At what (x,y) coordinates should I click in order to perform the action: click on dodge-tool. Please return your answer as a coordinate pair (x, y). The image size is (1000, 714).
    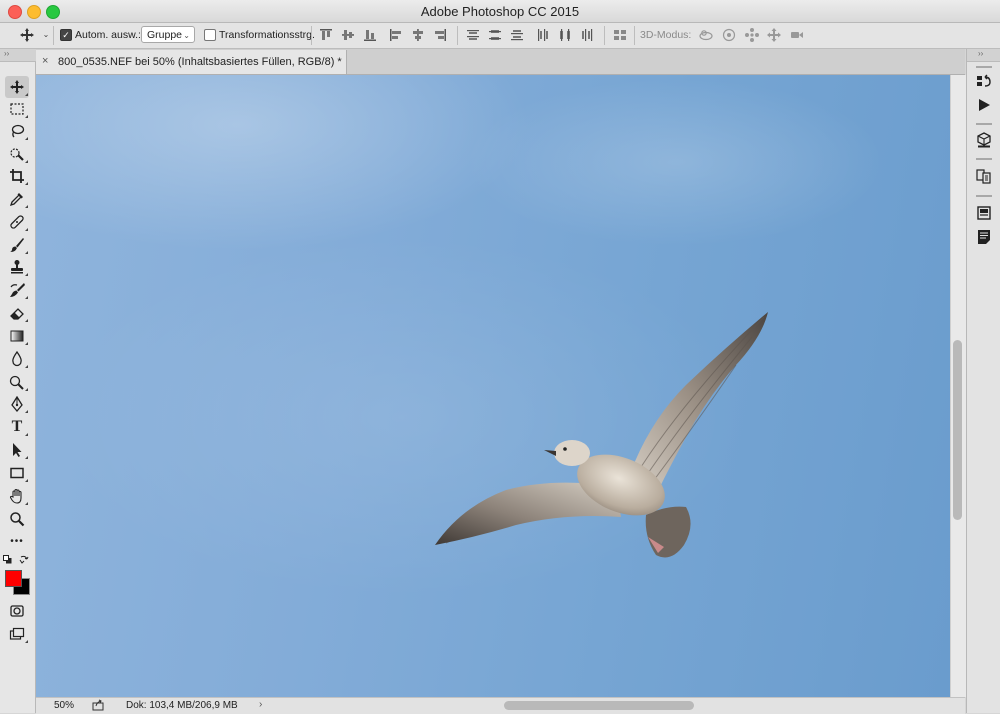
    Looking at the image, I should click on (17, 382).